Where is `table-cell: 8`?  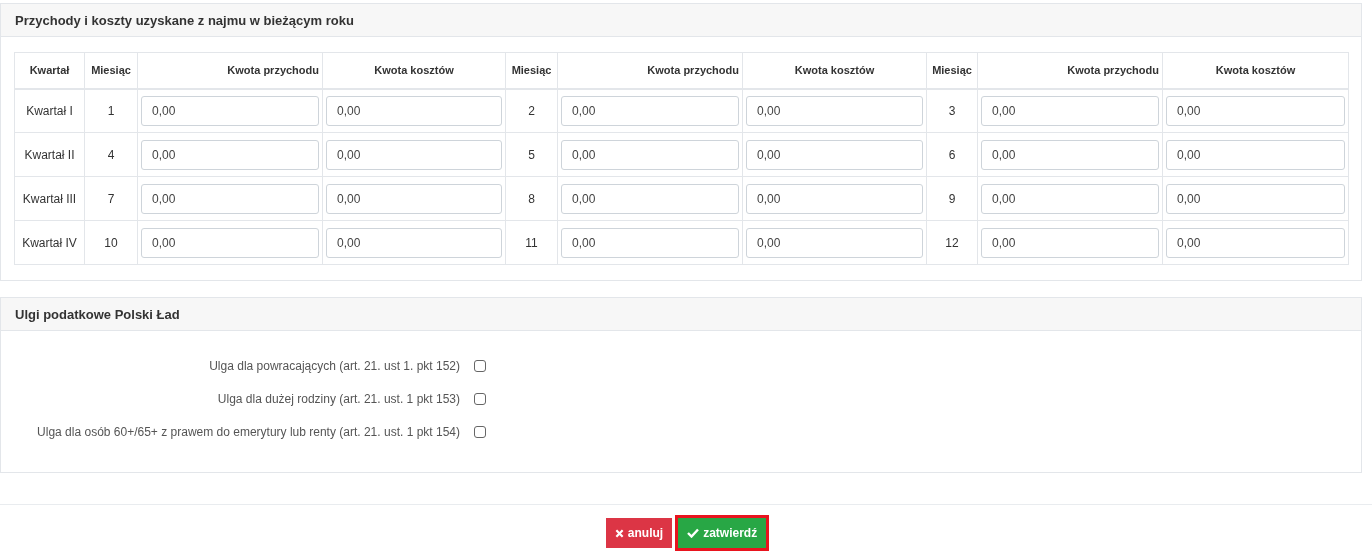
table-cell: 8 is located at coordinates (531, 198).